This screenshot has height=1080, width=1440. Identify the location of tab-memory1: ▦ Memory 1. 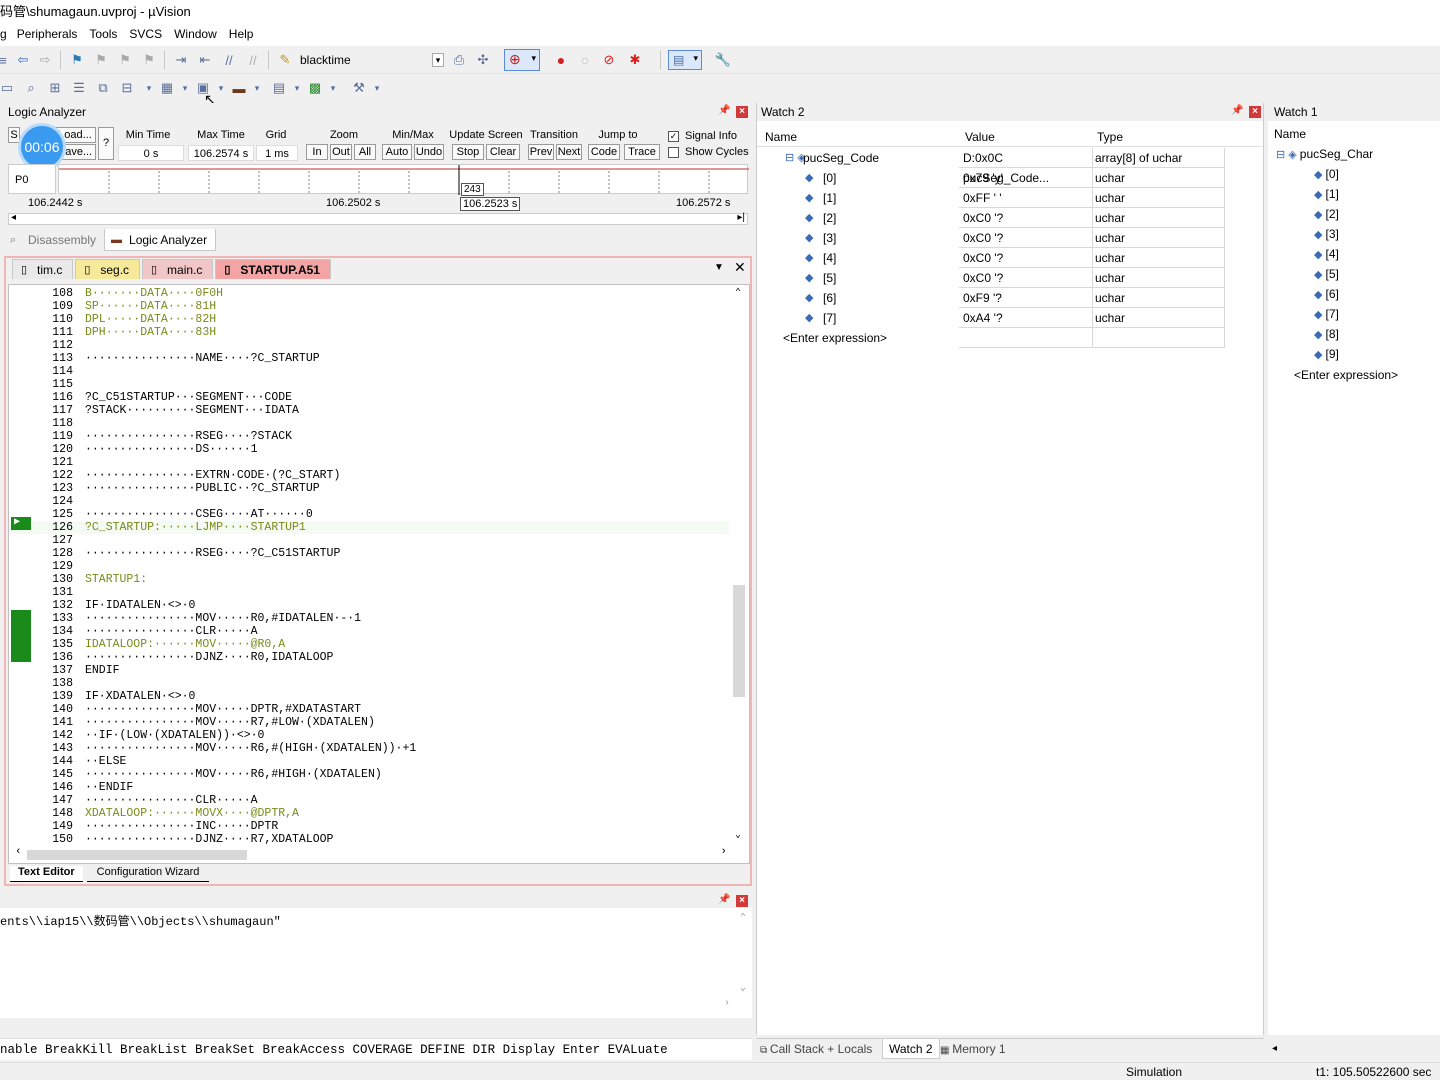
(973, 1049).